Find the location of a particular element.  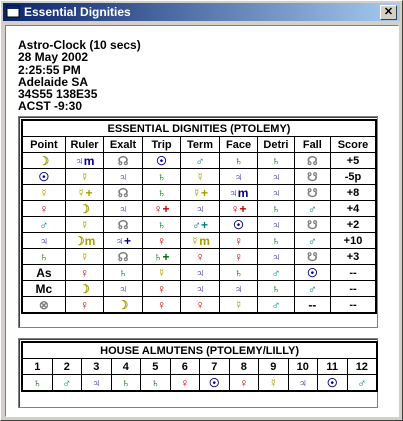

house-number: 3 is located at coordinates (96, 366).